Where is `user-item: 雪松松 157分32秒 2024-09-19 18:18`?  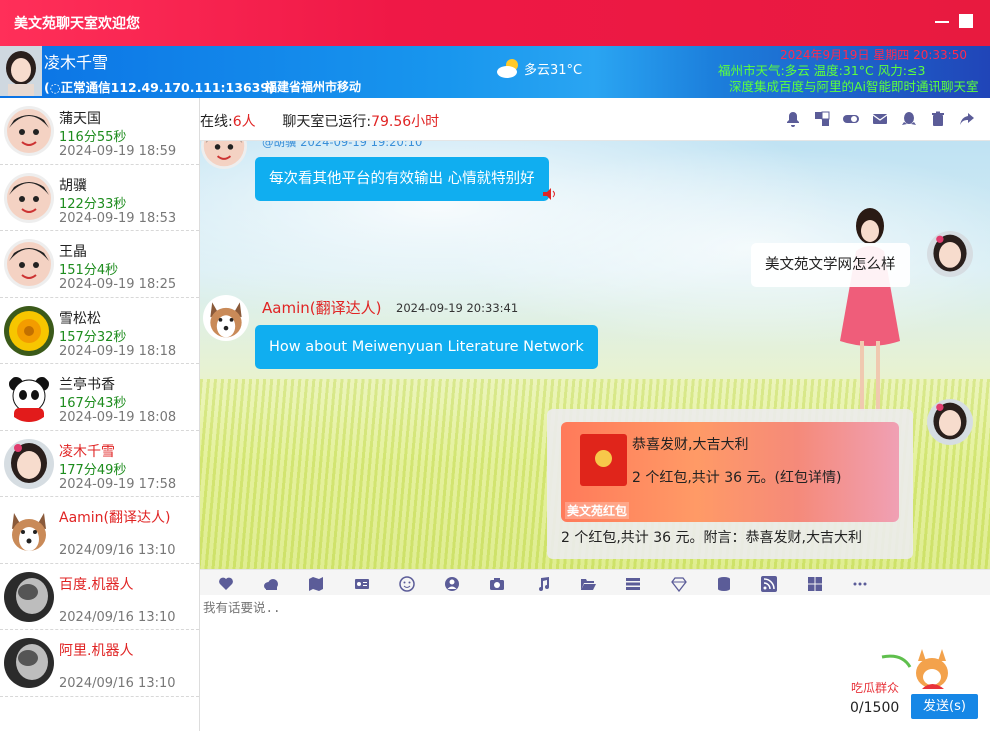
user-item: 雪松松 157分32秒 2024-09-19 18:18 is located at coordinates (99, 331).